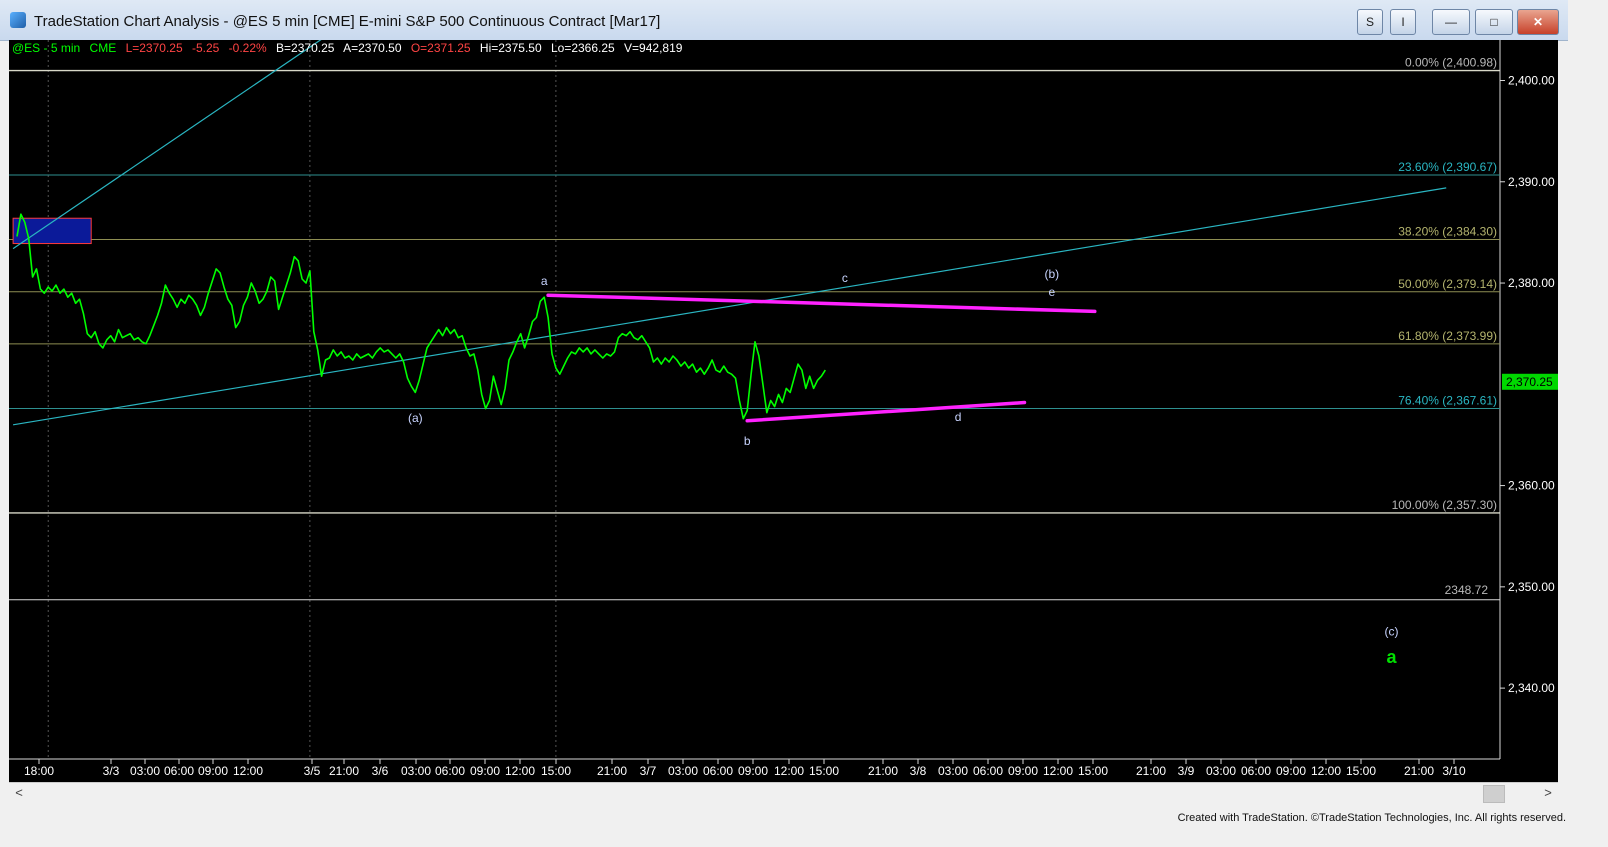 This screenshot has width=1608, height=847. What do you see at coordinates (1186, 771) in the screenshot?
I see `x-tick-label: 3/9` at bounding box center [1186, 771].